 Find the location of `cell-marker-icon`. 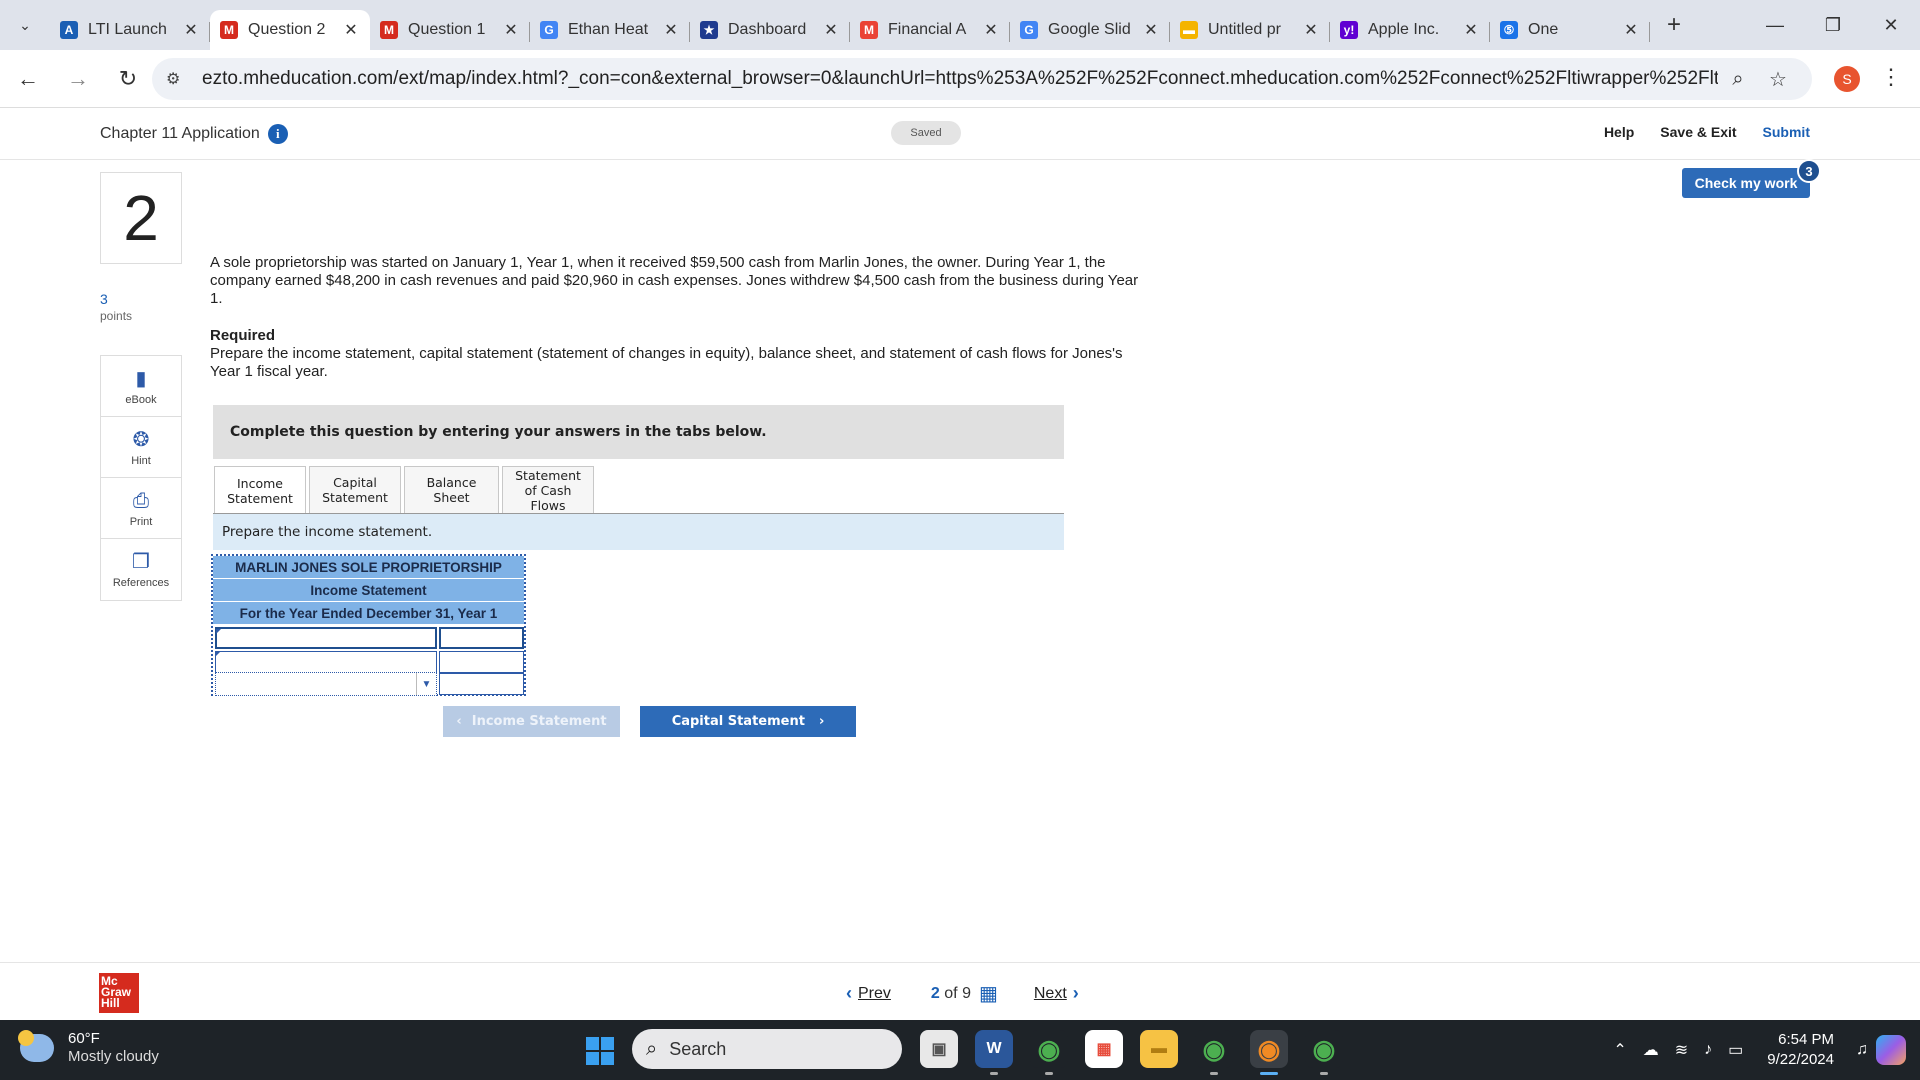

cell-marker-icon is located at coordinates (218, 631).